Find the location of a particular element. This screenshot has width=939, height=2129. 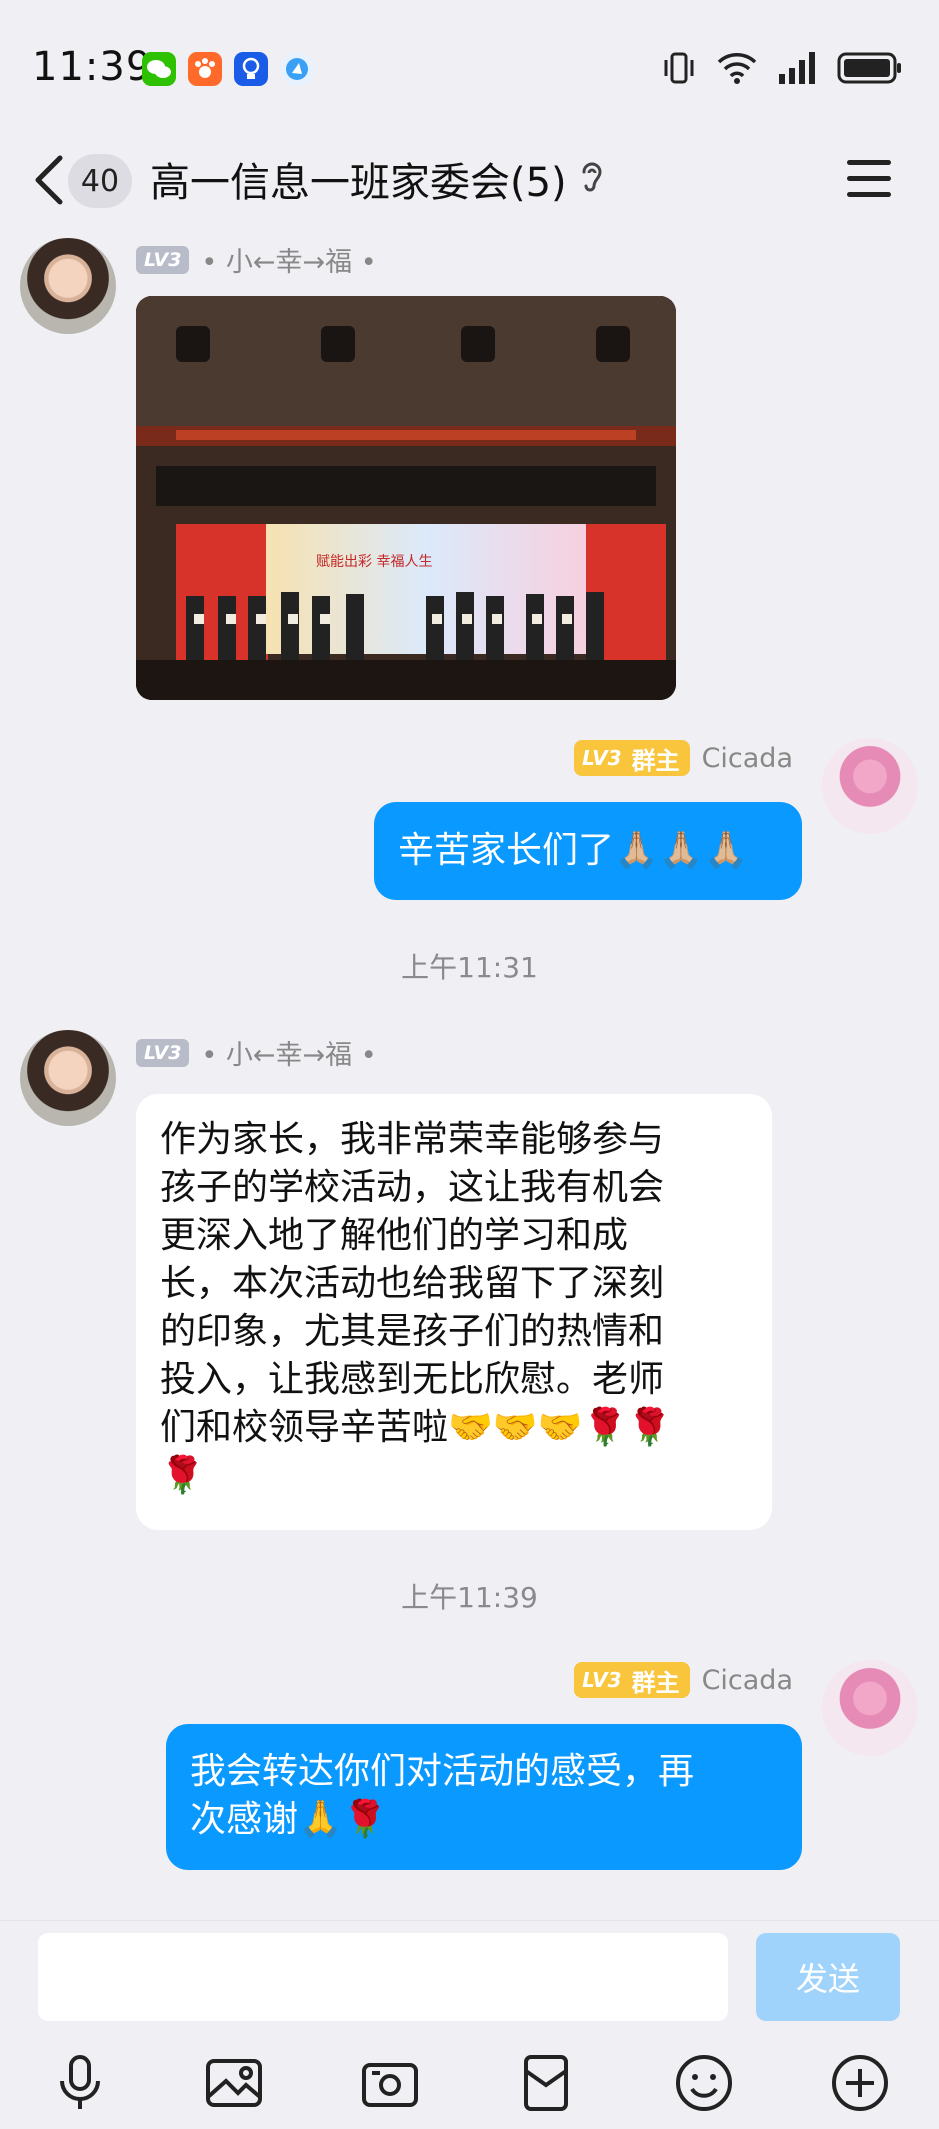

message-line: 孩子的学校活动，这让我有机会 is located at coordinates (412, 1187).